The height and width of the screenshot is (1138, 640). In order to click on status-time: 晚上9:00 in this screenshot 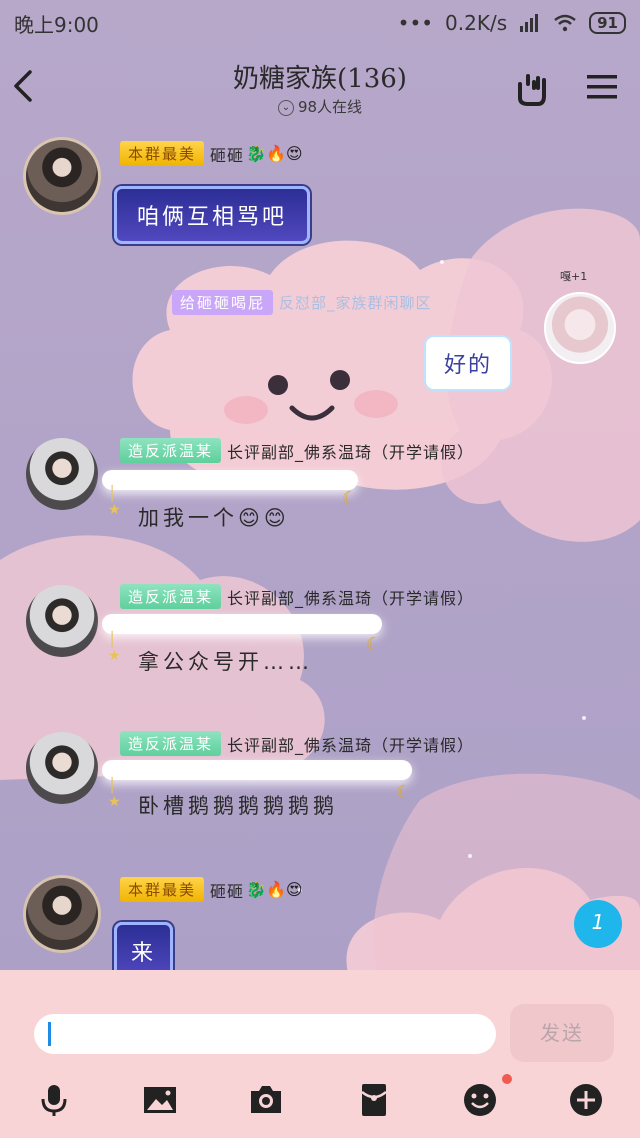, I will do `click(56, 24)`.